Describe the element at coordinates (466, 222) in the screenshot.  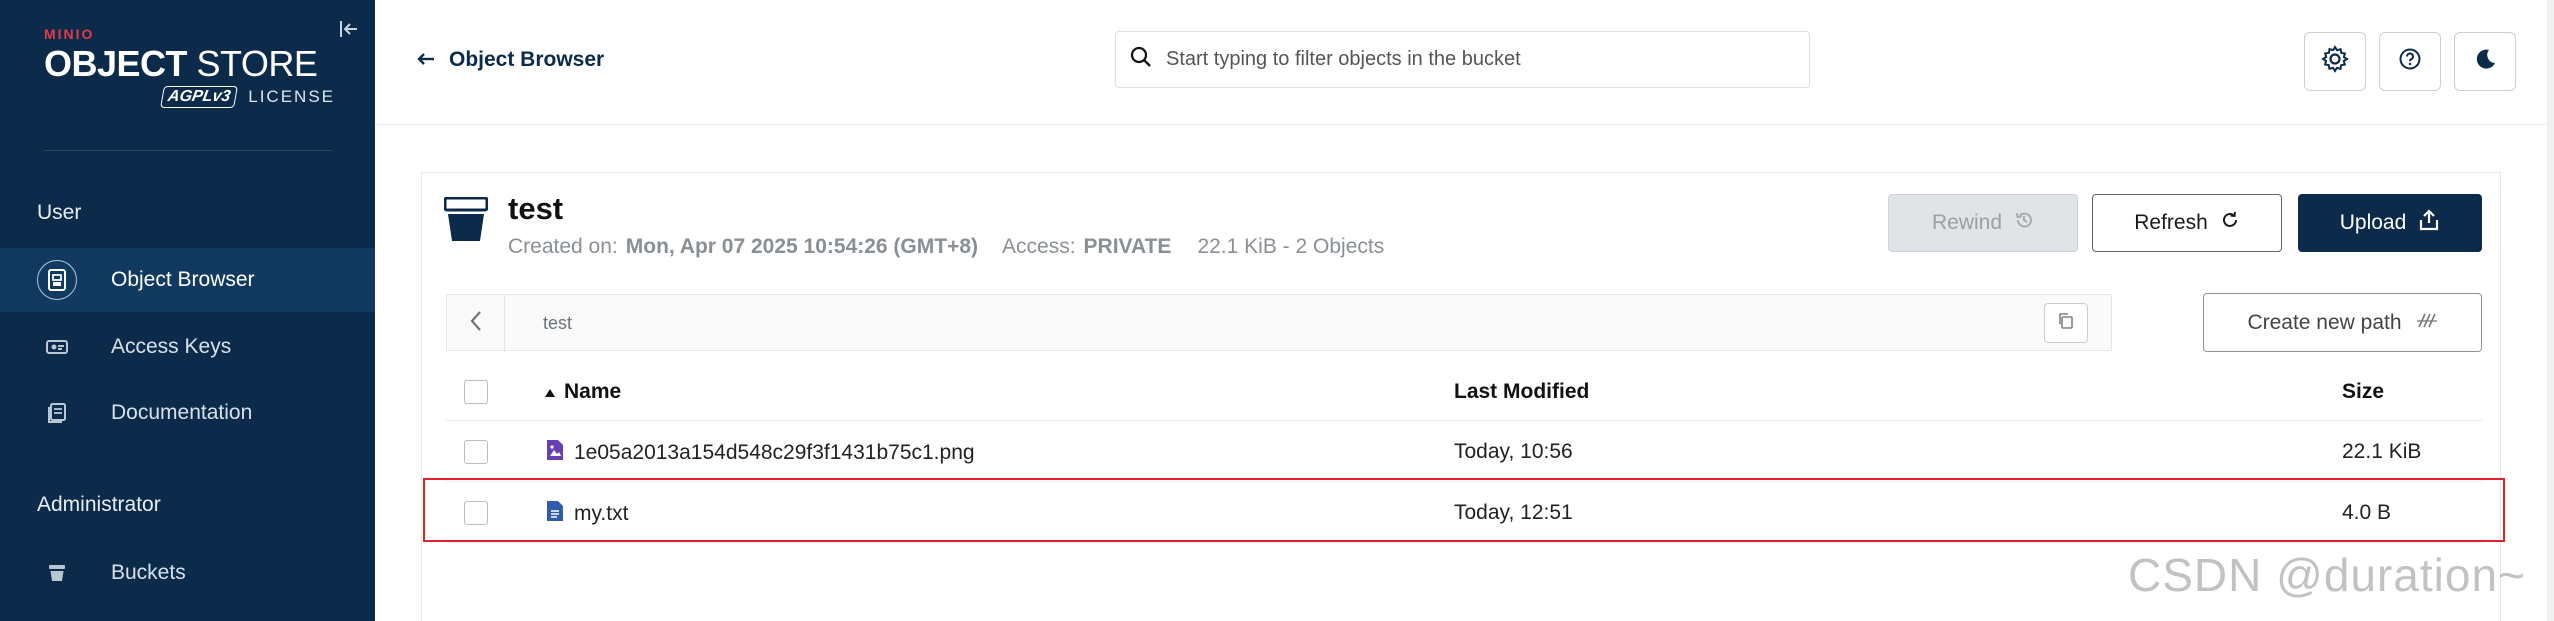
I see `bucket-large-icon` at that location.